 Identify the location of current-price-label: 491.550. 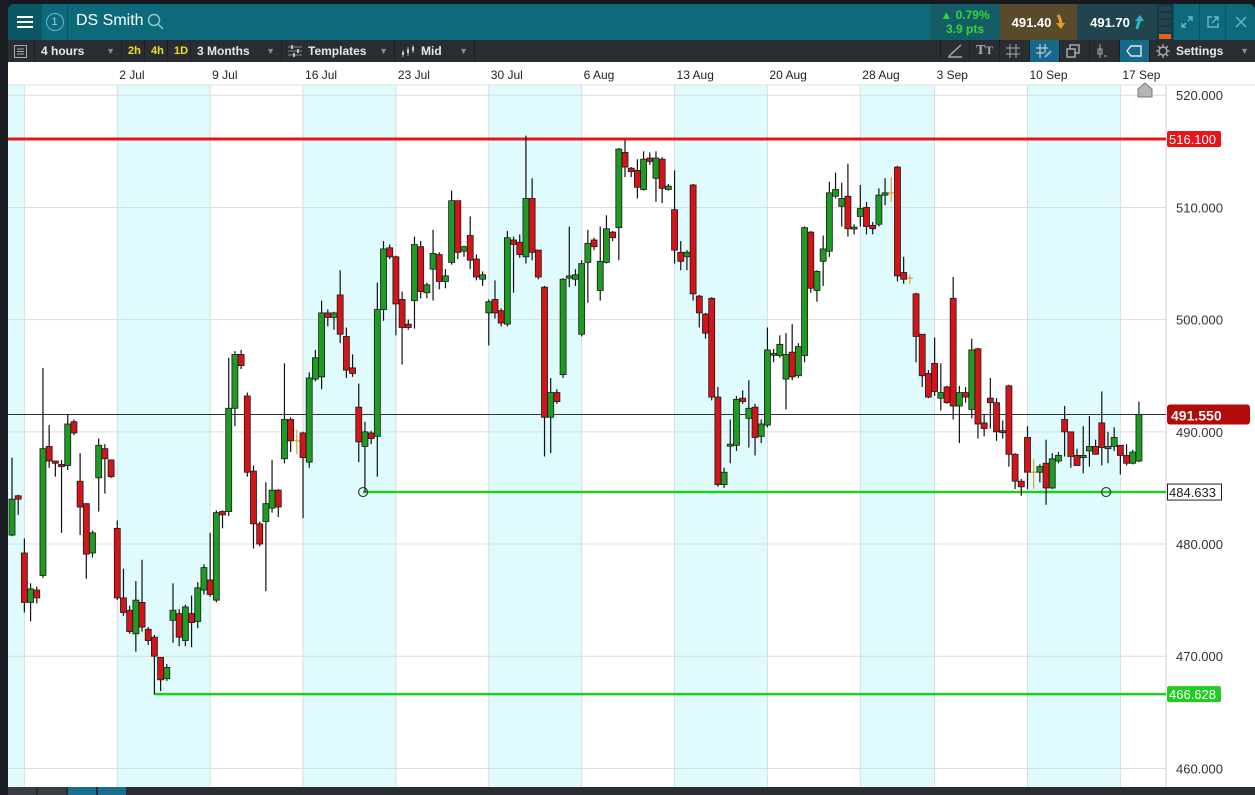
(1196, 415).